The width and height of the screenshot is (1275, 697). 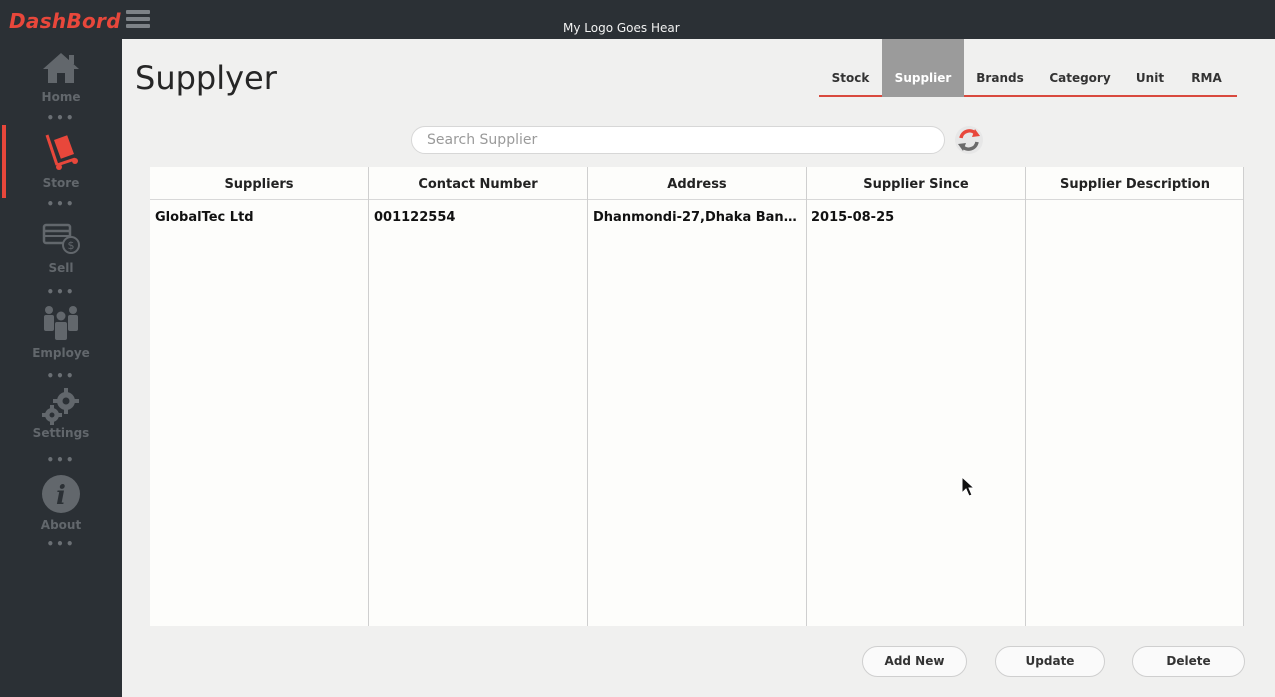 I want to click on column-header-contact-number: Contact Number, so click(x=478, y=183).